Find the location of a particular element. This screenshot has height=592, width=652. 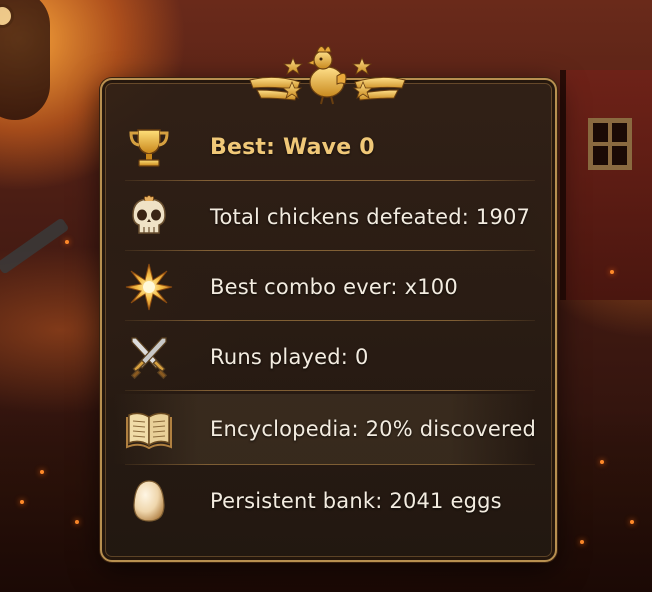

stat-row-best-combo: Best combo ever: x100 is located at coordinates (324, 287).